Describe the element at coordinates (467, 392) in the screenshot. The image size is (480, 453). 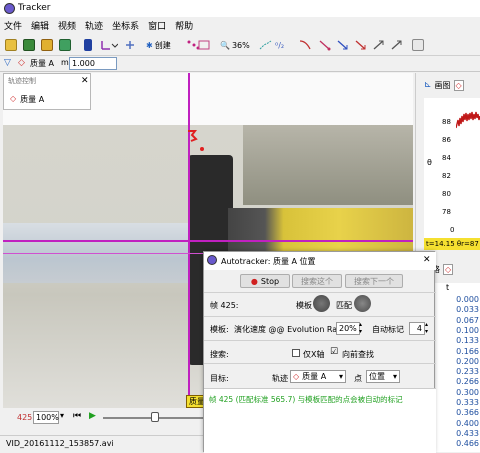
I see `table-cell: 0.300` at that location.